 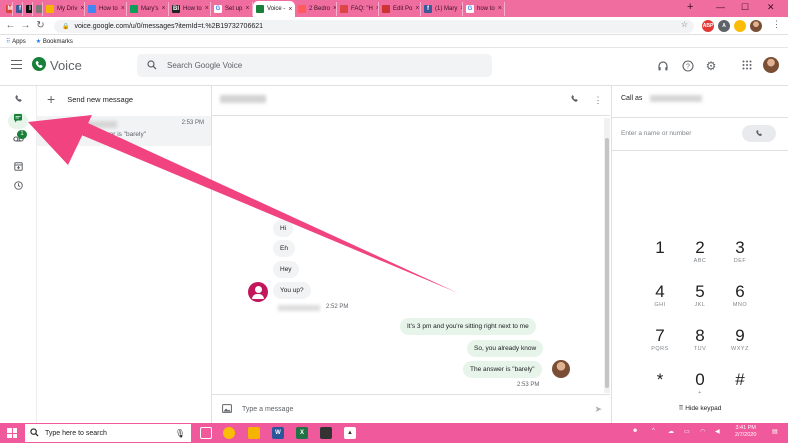 What do you see at coordinates (206, 433) in the screenshot?
I see `task-view-icon` at bounding box center [206, 433].